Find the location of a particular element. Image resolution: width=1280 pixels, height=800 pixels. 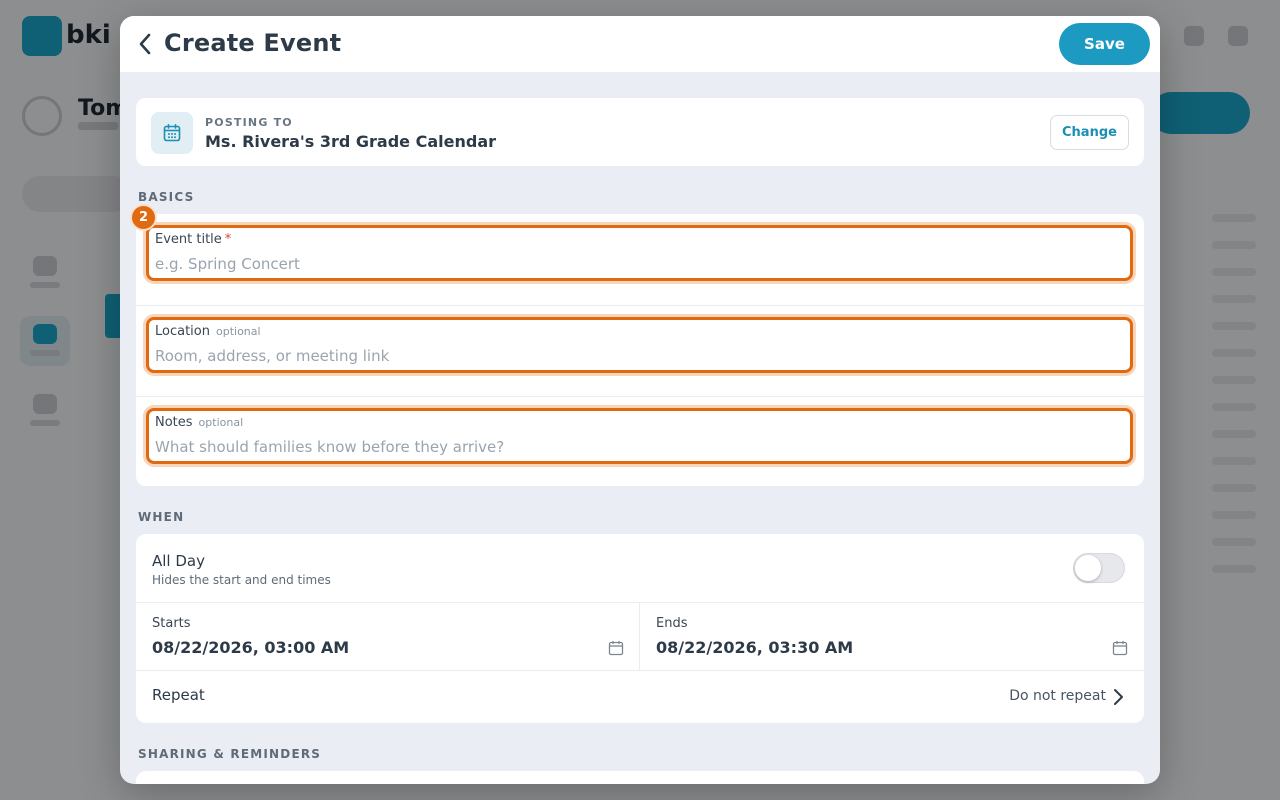

notes-row: Notes optional is located at coordinates (640, 441).